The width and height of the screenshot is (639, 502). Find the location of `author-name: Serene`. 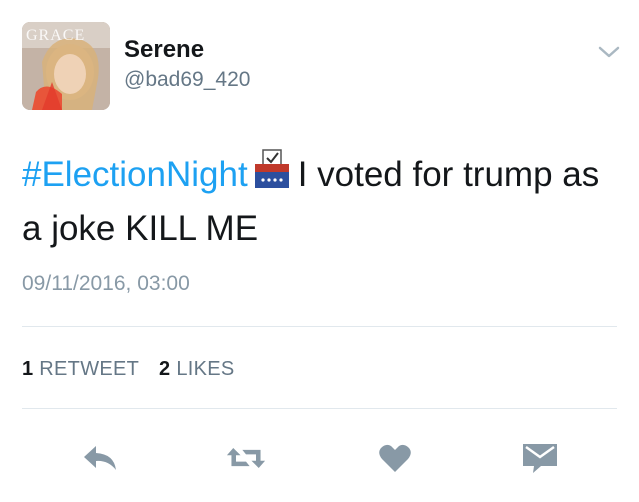

author-name: Serene is located at coordinates (164, 50).